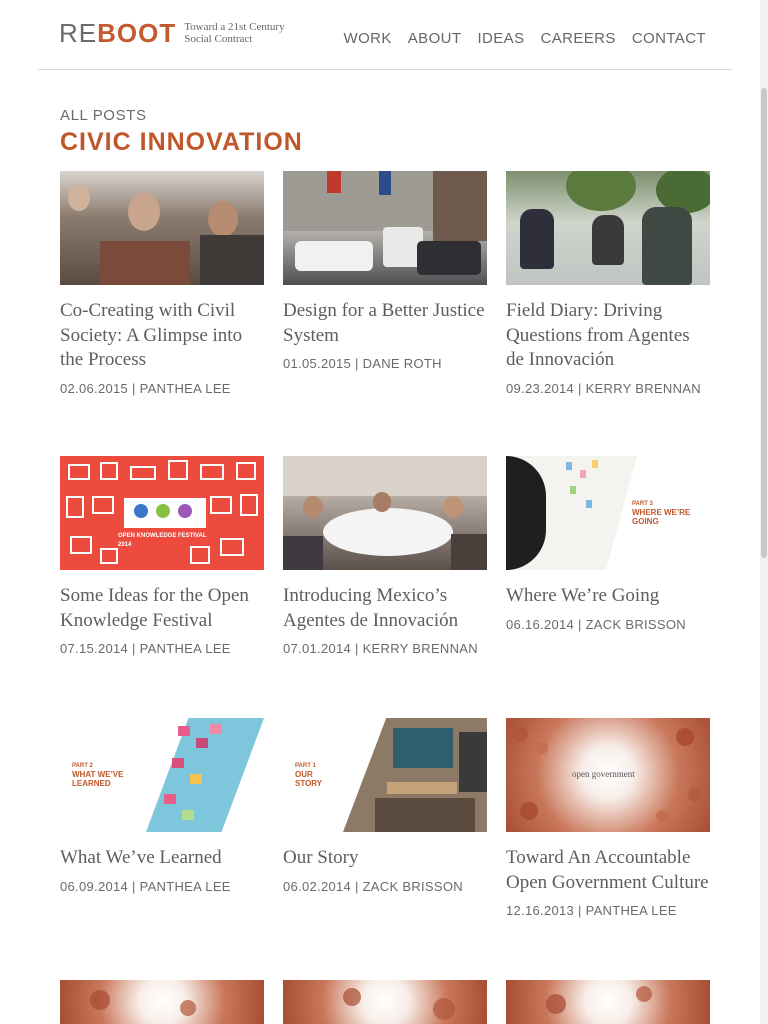  What do you see at coordinates (145, 886) in the screenshot?
I see `post-meta: 06.09.2014 | PANTHEA LEE` at bounding box center [145, 886].